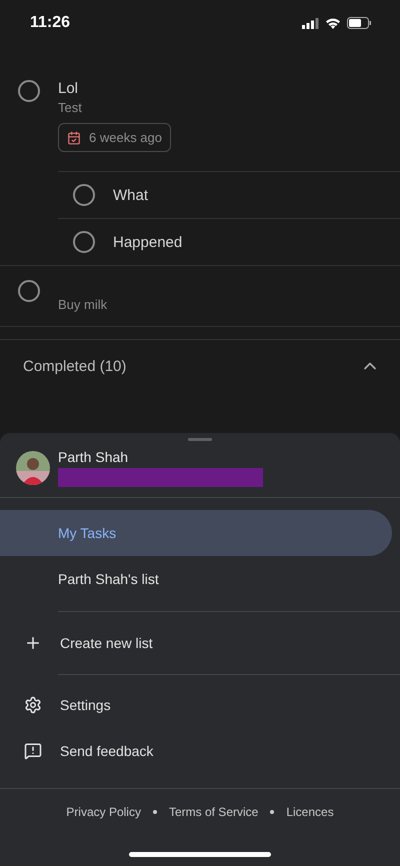 The image size is (400, 866). Describe the element at coordinates (33, 468) in the screenshot. I see `avatar` at that location.